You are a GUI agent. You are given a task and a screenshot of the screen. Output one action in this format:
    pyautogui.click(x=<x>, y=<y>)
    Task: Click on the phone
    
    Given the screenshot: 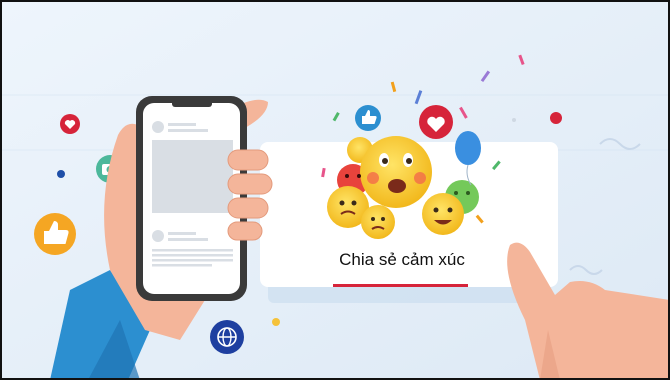 What is the action you would take?
    pyautogui.click(x=191, y=198)
    